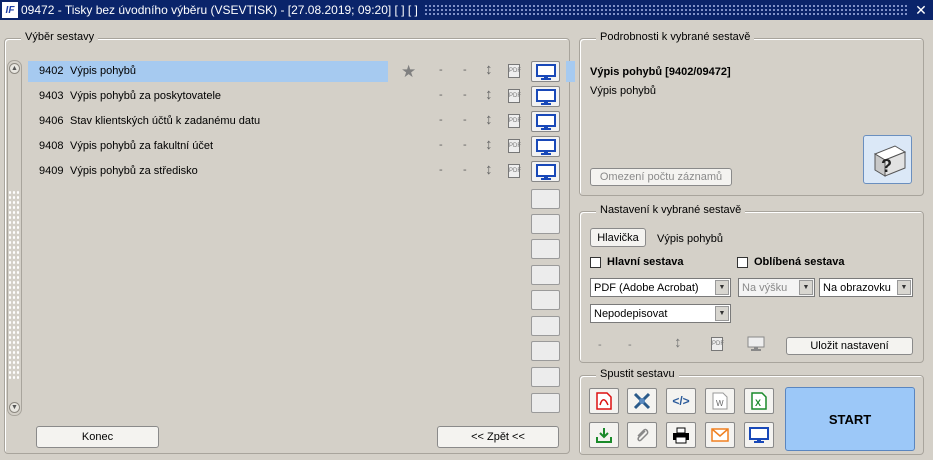 The height and width of the screenshot is (460, 933). I want to click on signature-select: Nepodepisovat ▼, so click(660, 313).